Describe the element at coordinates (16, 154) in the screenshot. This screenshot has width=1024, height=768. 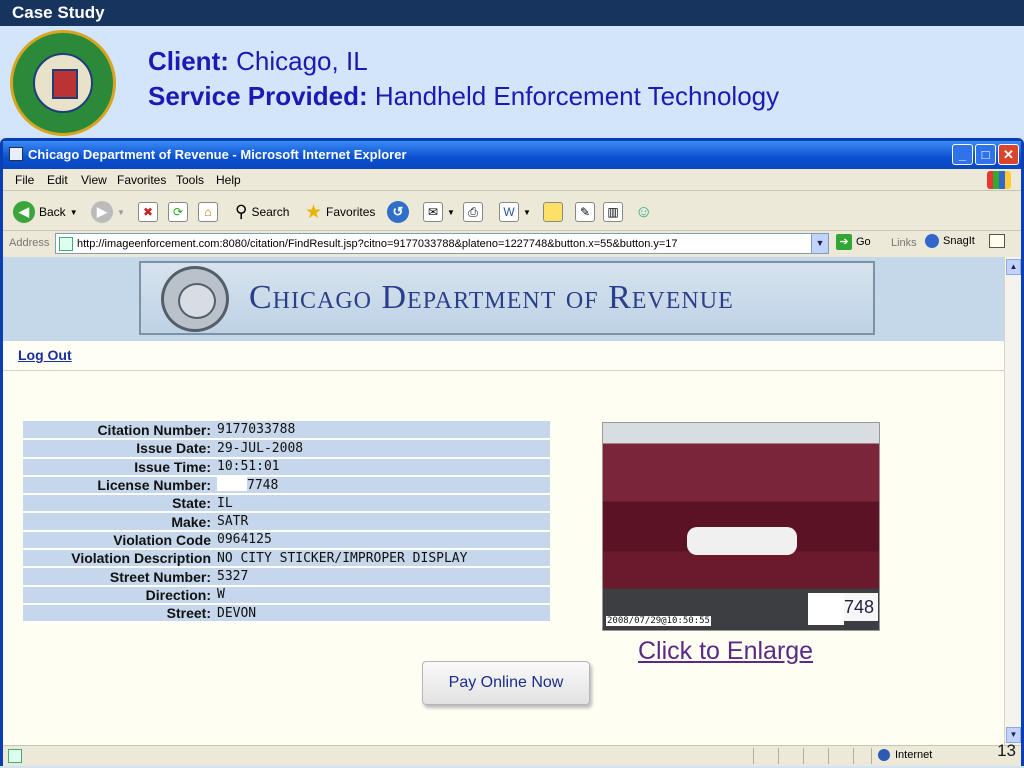
I see `ie-page-icon` at that location.